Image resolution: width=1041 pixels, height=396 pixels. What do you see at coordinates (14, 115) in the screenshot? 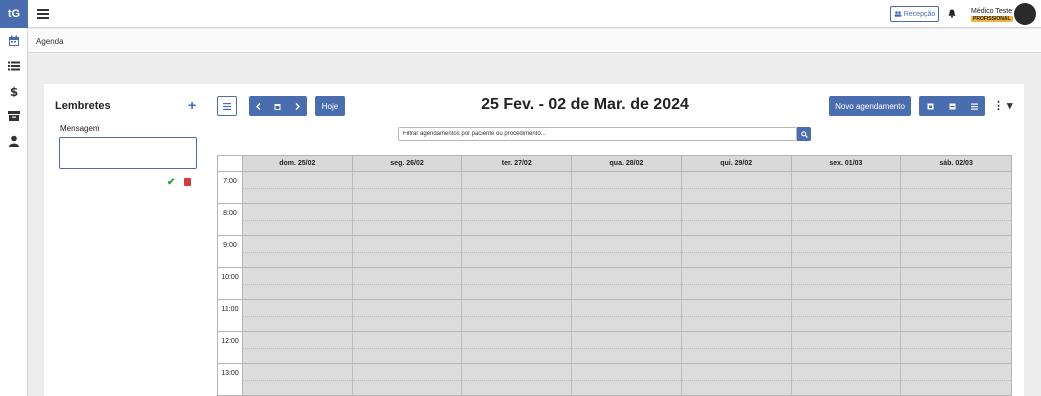
I see `sidebar-item-archive` at bounding box center [14, 115].